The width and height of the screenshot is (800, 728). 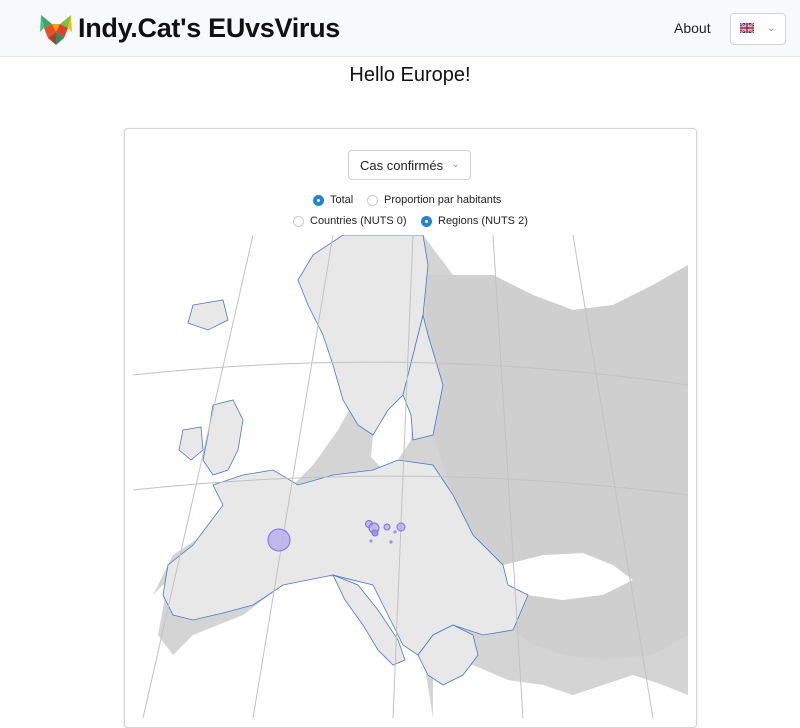 I want to click on radio-total-label: Total, so click(x=342, y=200).